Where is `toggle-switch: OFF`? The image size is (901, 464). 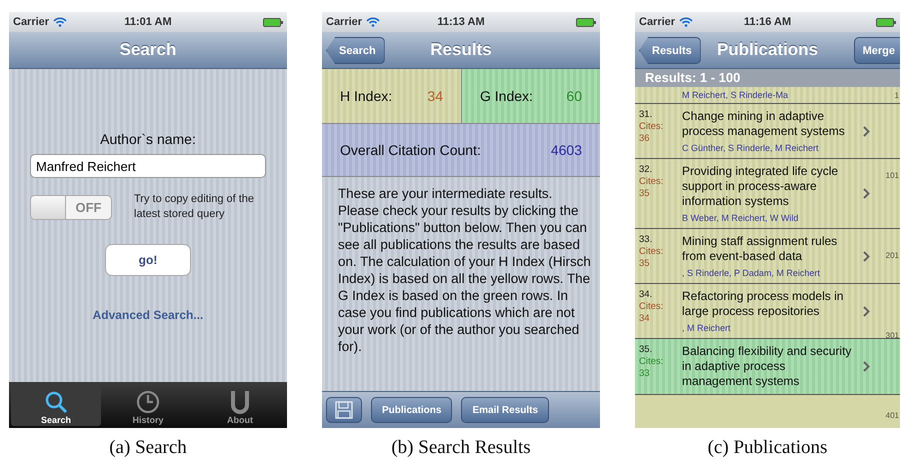
toggle-switch: OFF is located at coordinates (71, 207).